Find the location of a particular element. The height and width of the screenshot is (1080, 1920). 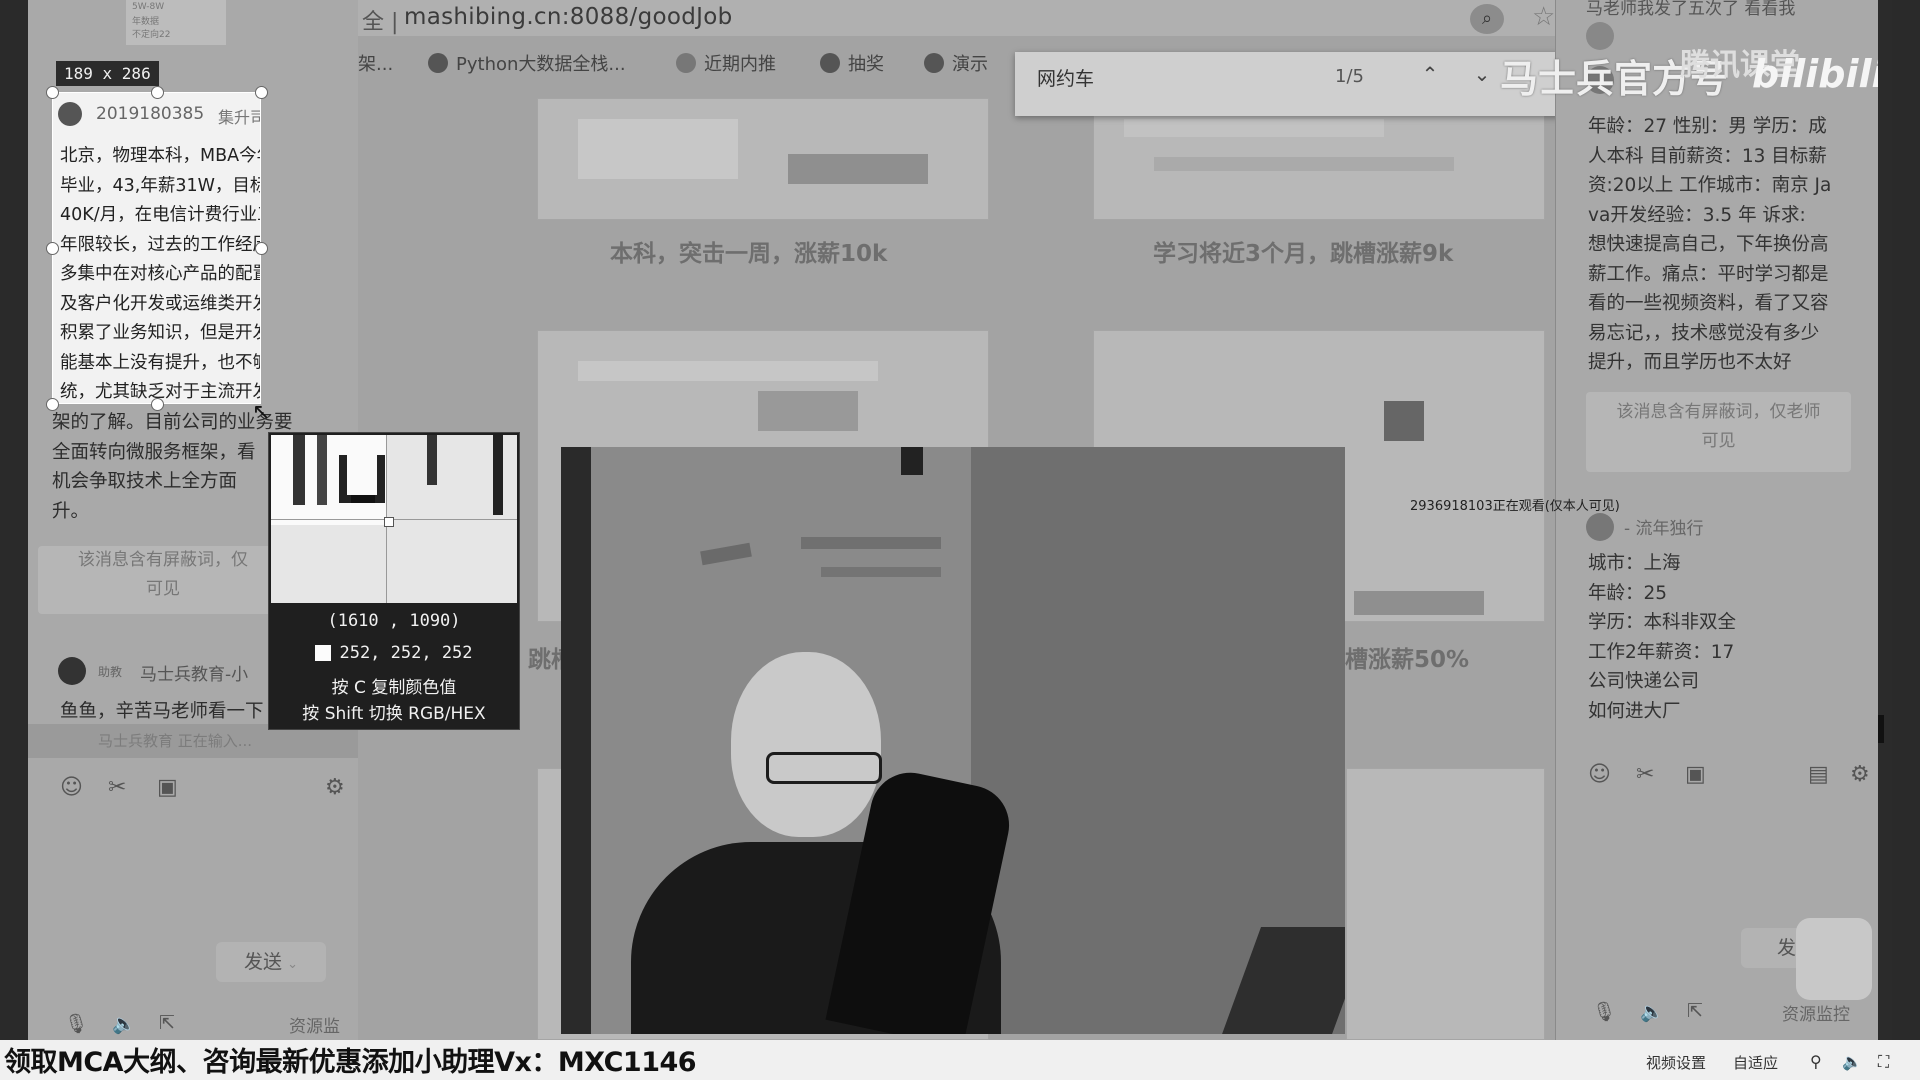

message-line: 易忘记，，技术感觉没有多少 is located at coordinates (1704, 333).